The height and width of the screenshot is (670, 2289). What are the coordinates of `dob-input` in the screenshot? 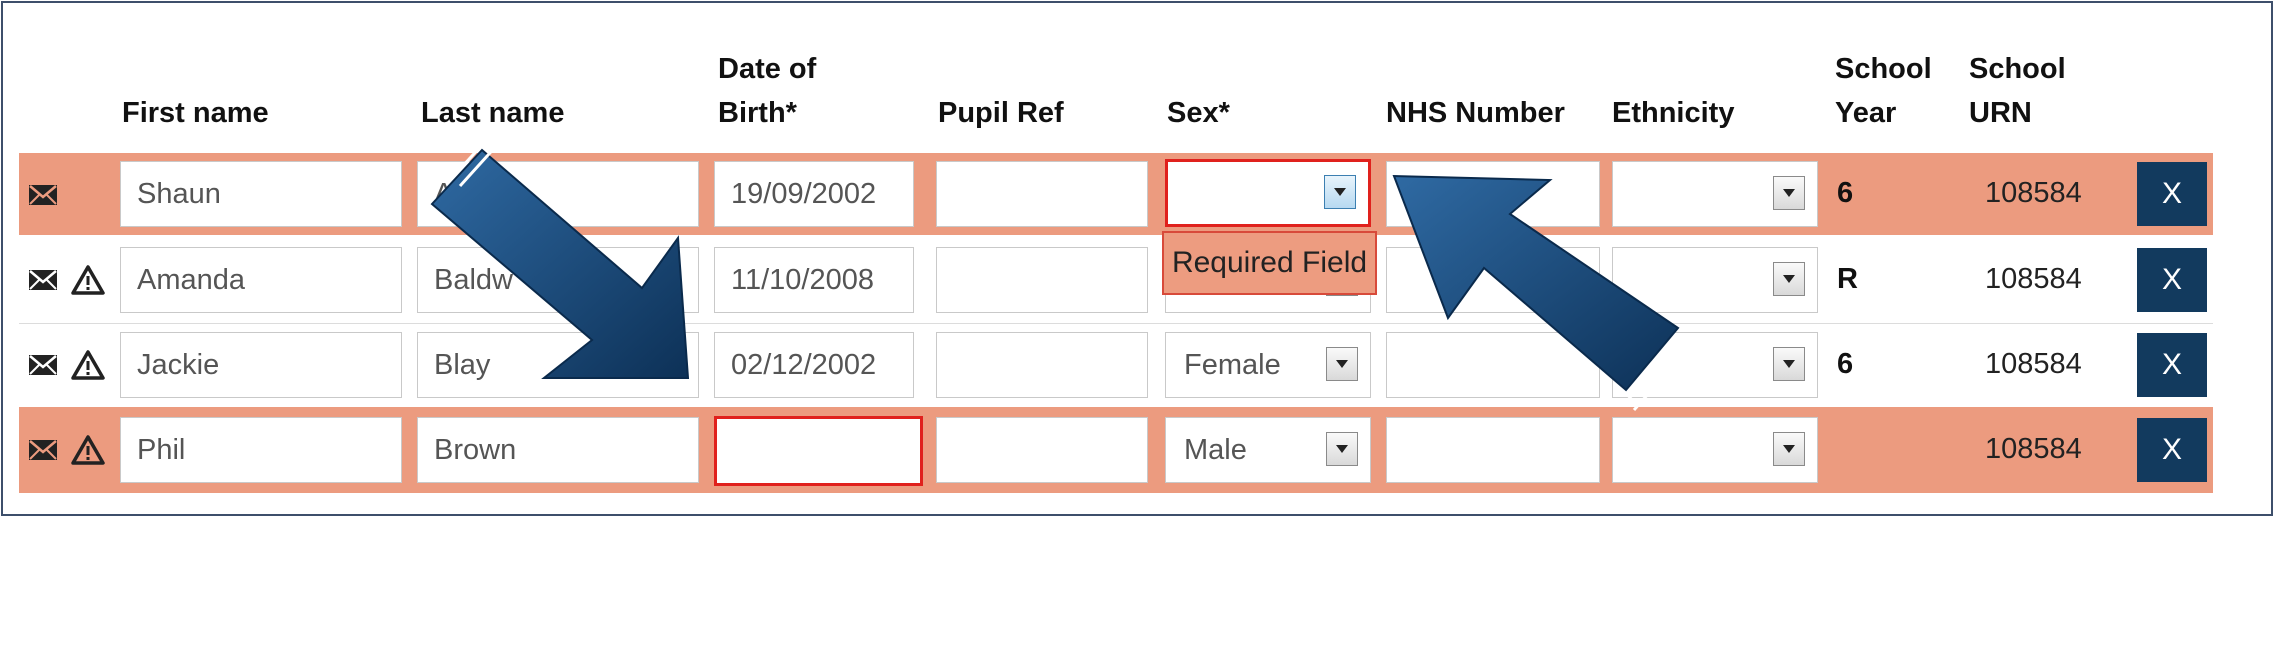 It's located at (818, 451).